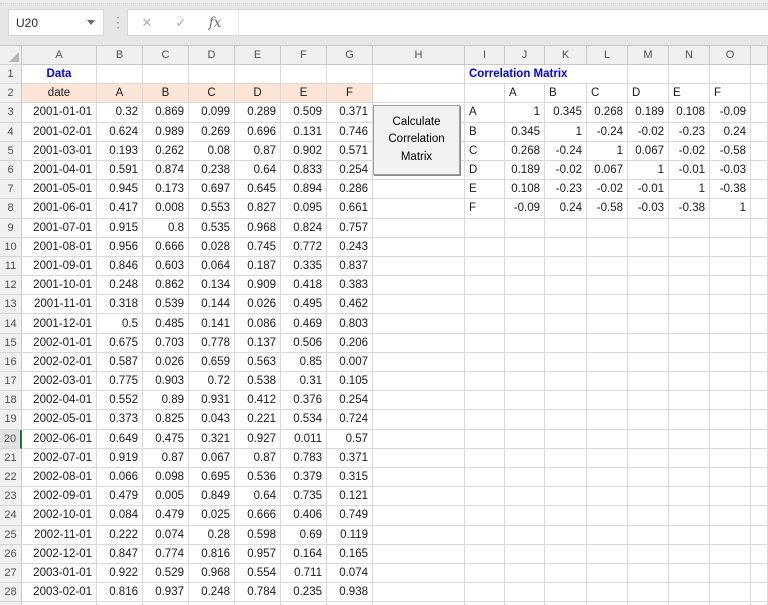 Image resolution: width=768 pixels, height=605 pixels. I want to click on cell-D2: C, so click(212, 94).